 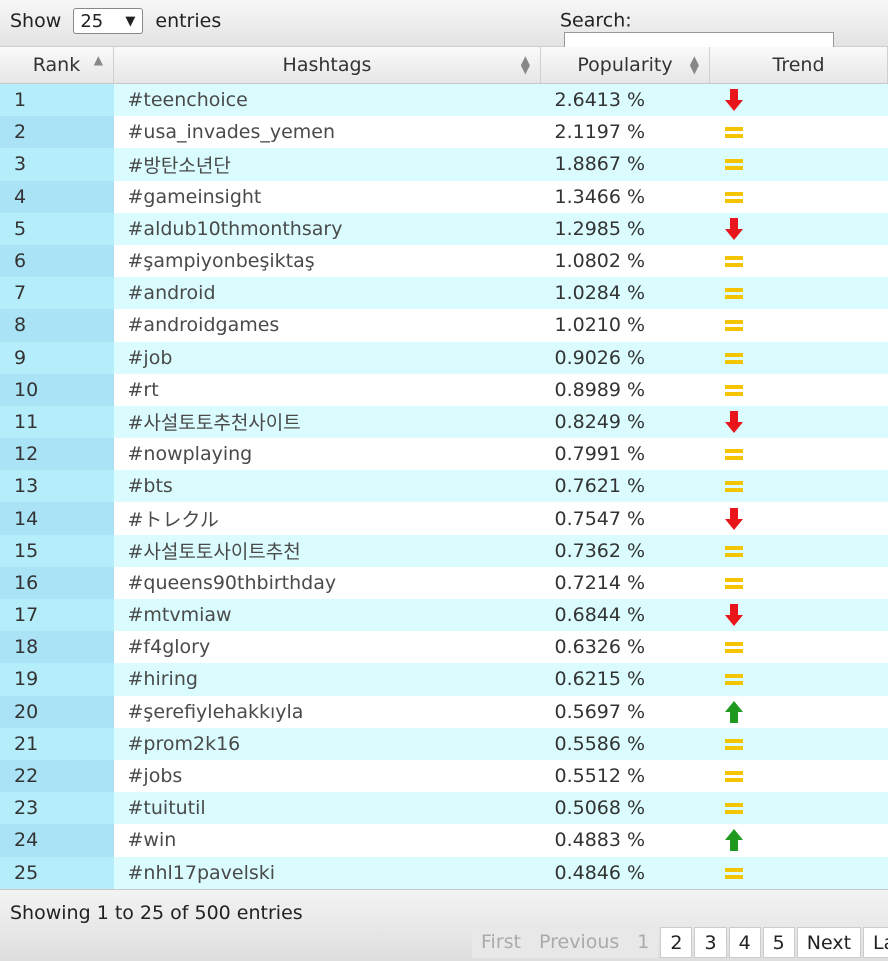 I want to click on table-row: 8 #androidgames 1.0210 %, so click(x=444, y=325).